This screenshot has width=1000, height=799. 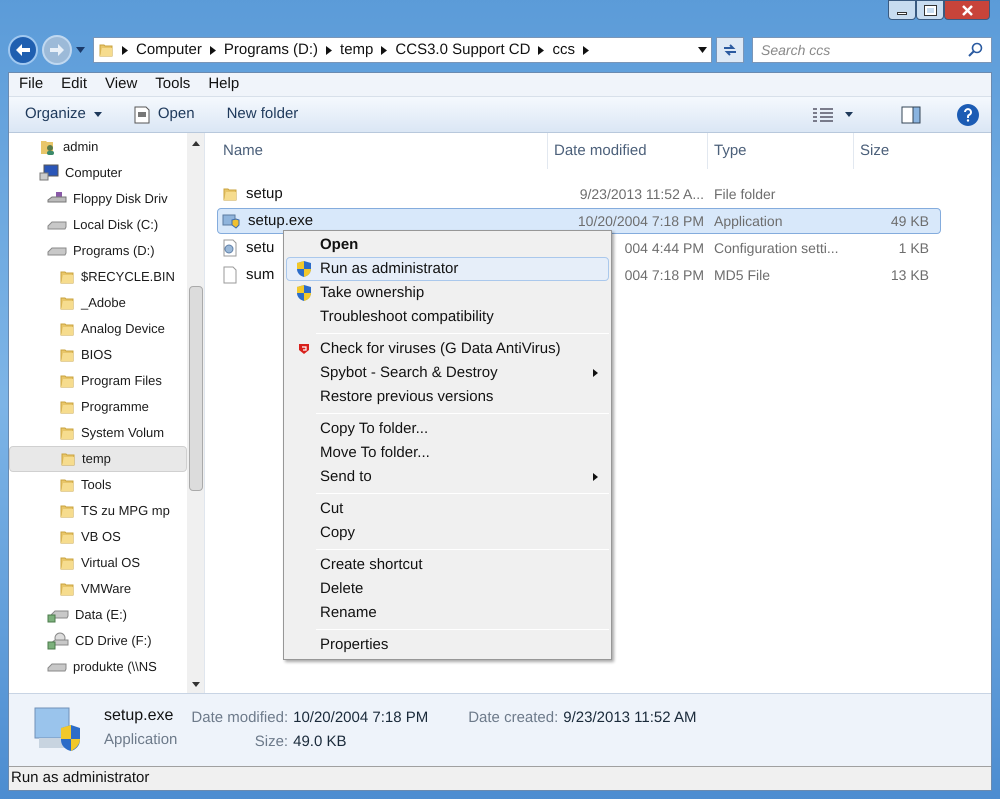 What do you see at coordinates (98, 433) in the screenshot?
I see `navigation-item: System Volum` at bounding box center [98, 433].